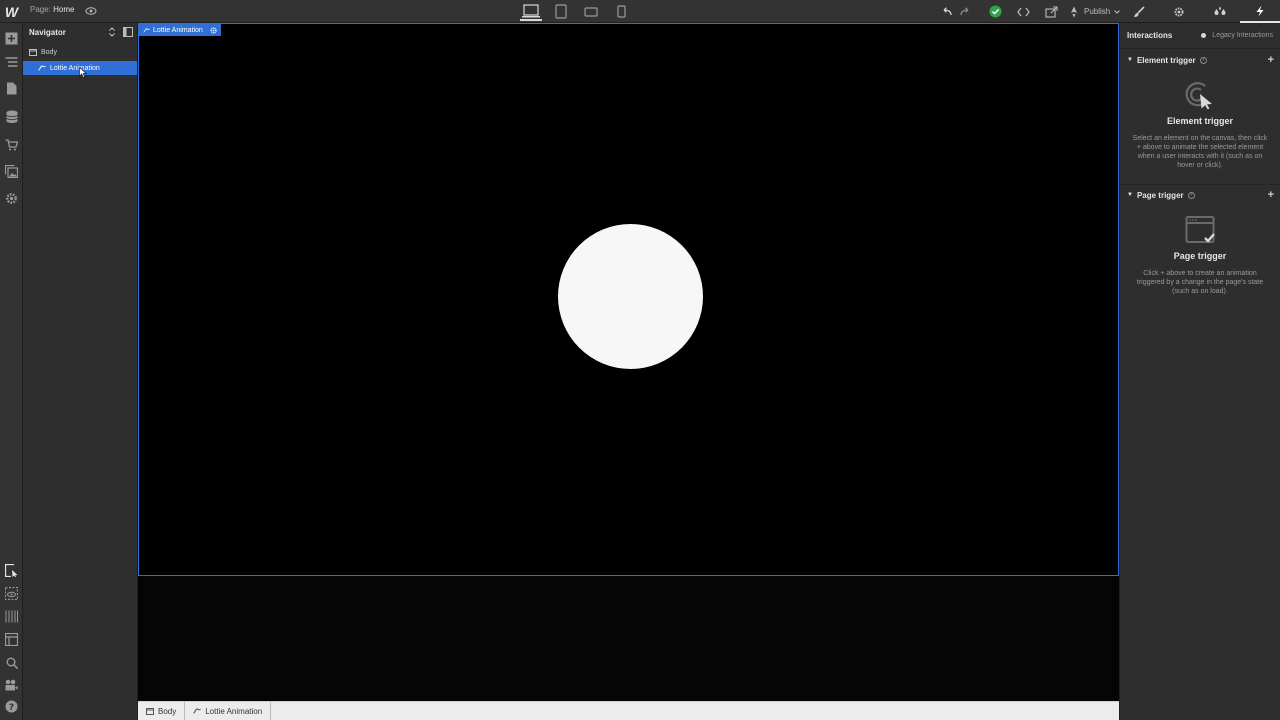  What do you see at coordinates (167, 711) in the screenshot?
I see `breadcrumb-label: Body` at bounding box center [167, 711].